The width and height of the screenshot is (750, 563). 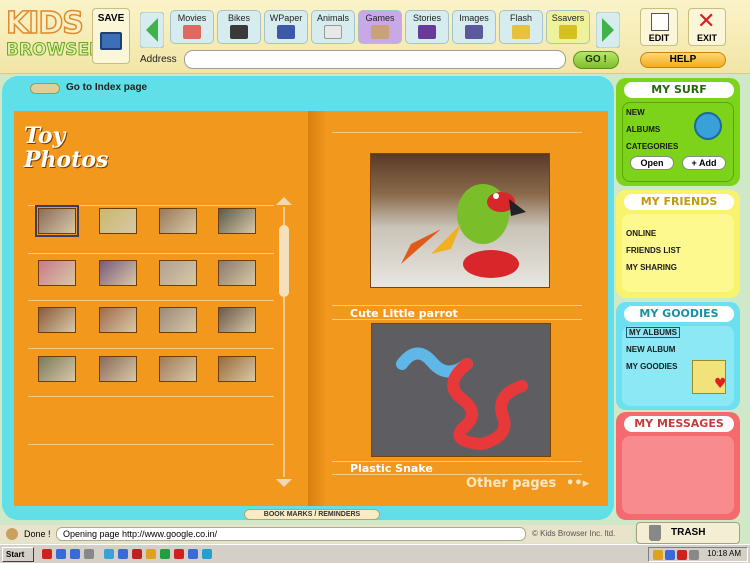 What do you see at coordinates (653, 250) in the screenshot?
I see `friends-item-list: FRIENDS LIST` at bounding box center [653, 250].